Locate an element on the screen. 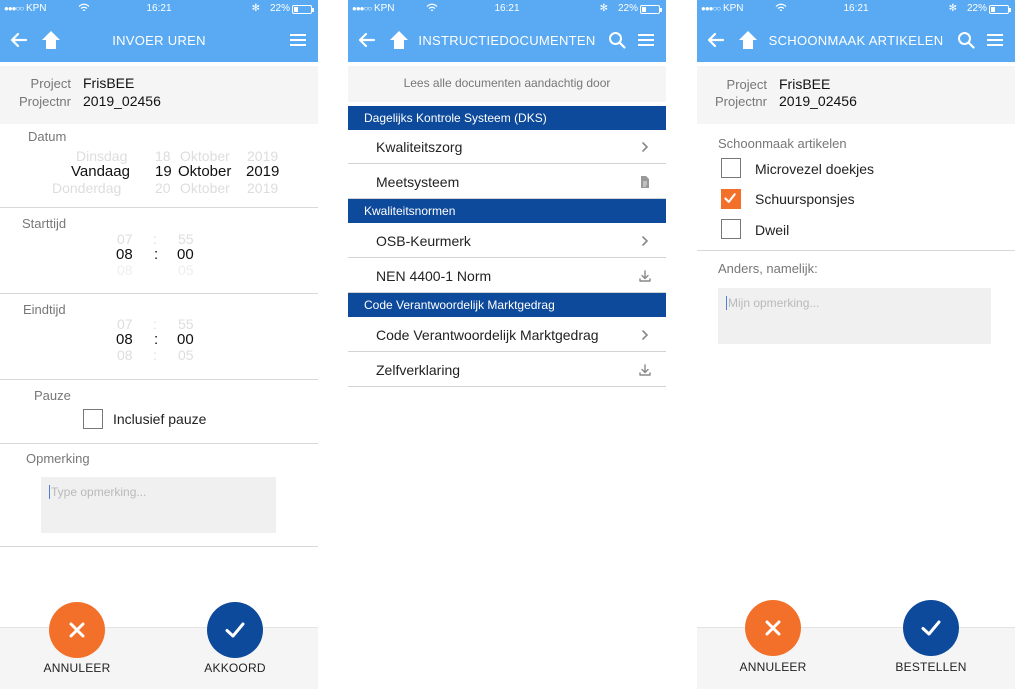  opmerking-label: Opmerking is located at coordinates (58, 458).